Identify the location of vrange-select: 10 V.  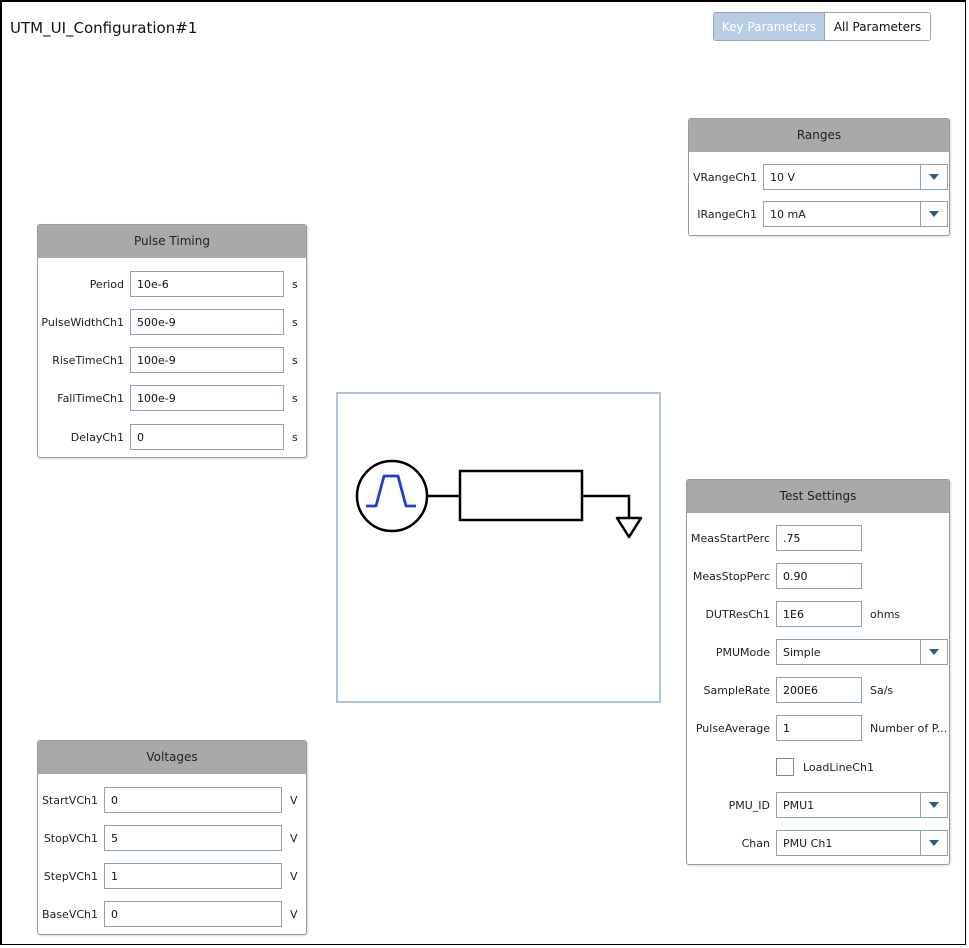
(855, 177).